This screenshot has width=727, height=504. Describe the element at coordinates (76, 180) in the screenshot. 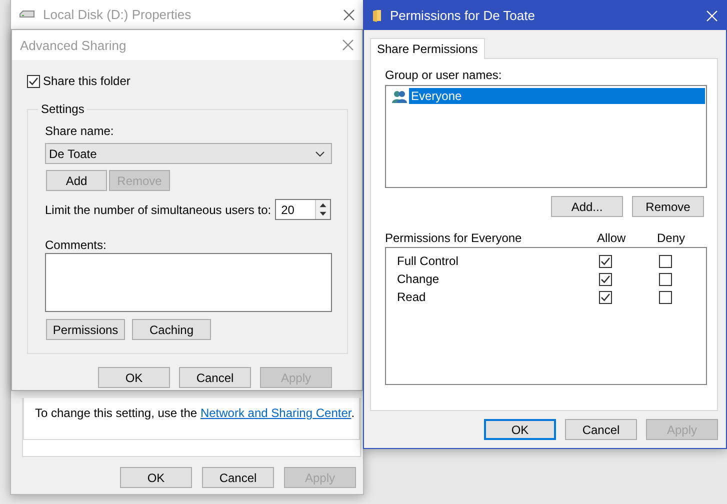

I see `dialog-button: Add` at that location.